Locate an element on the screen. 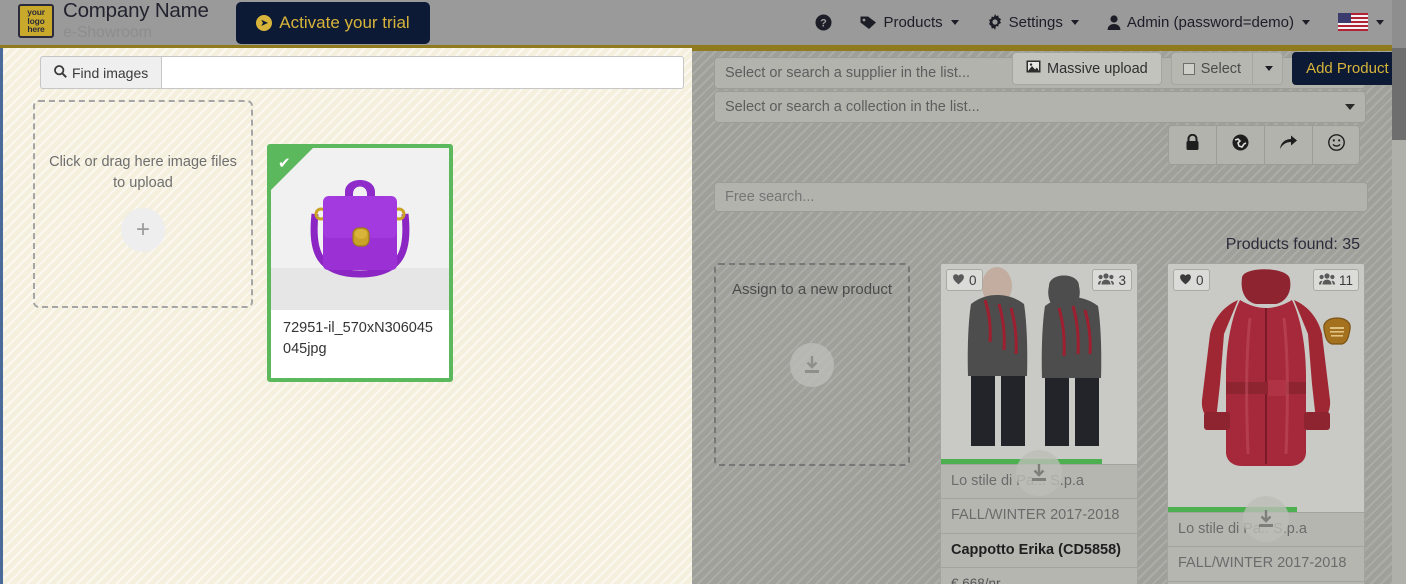 This screenshot has height=584, width=1406. views-badge: 3 is located at coordinates (1112, 280).